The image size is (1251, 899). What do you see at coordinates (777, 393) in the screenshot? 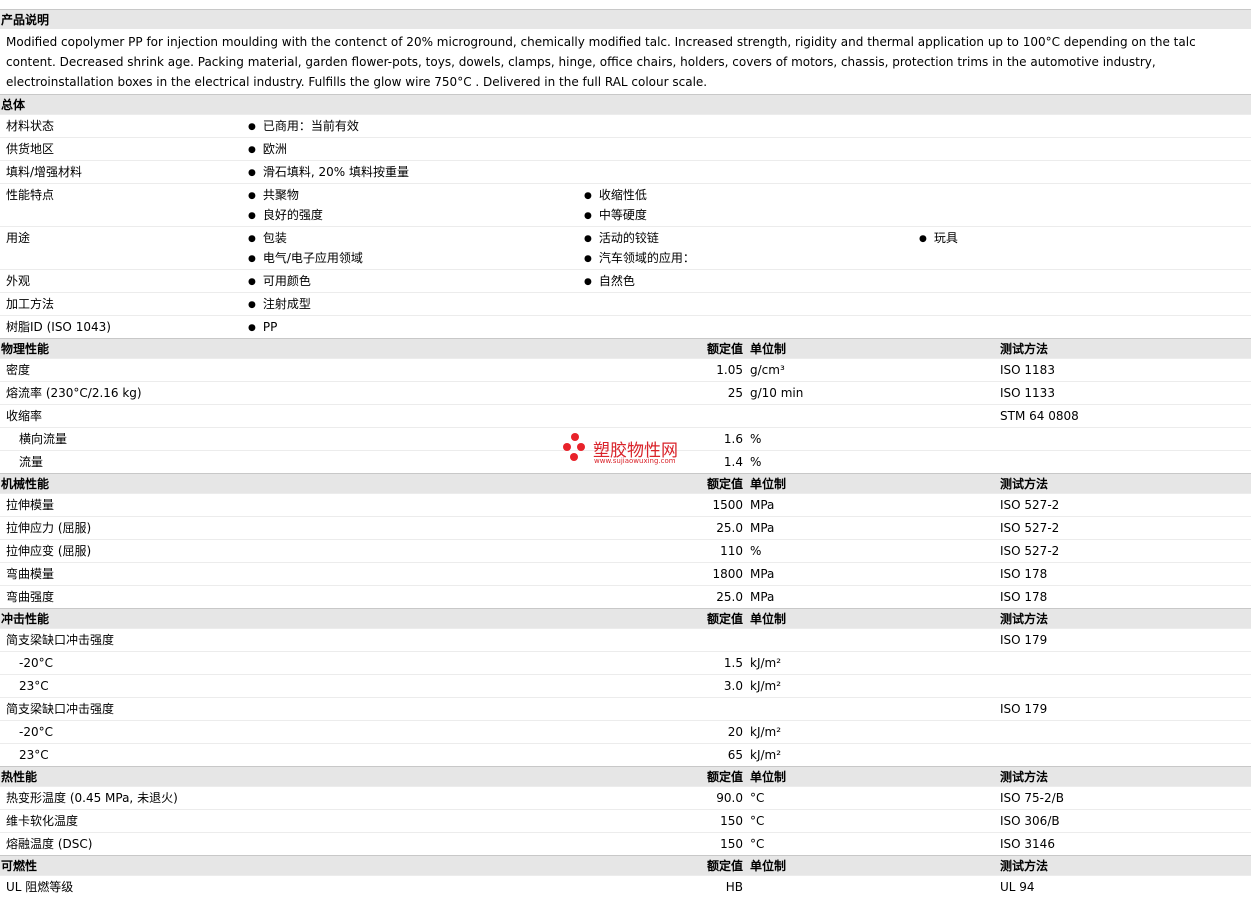
I see `property-unit: g/10 min` at bounding box center [777, 393].